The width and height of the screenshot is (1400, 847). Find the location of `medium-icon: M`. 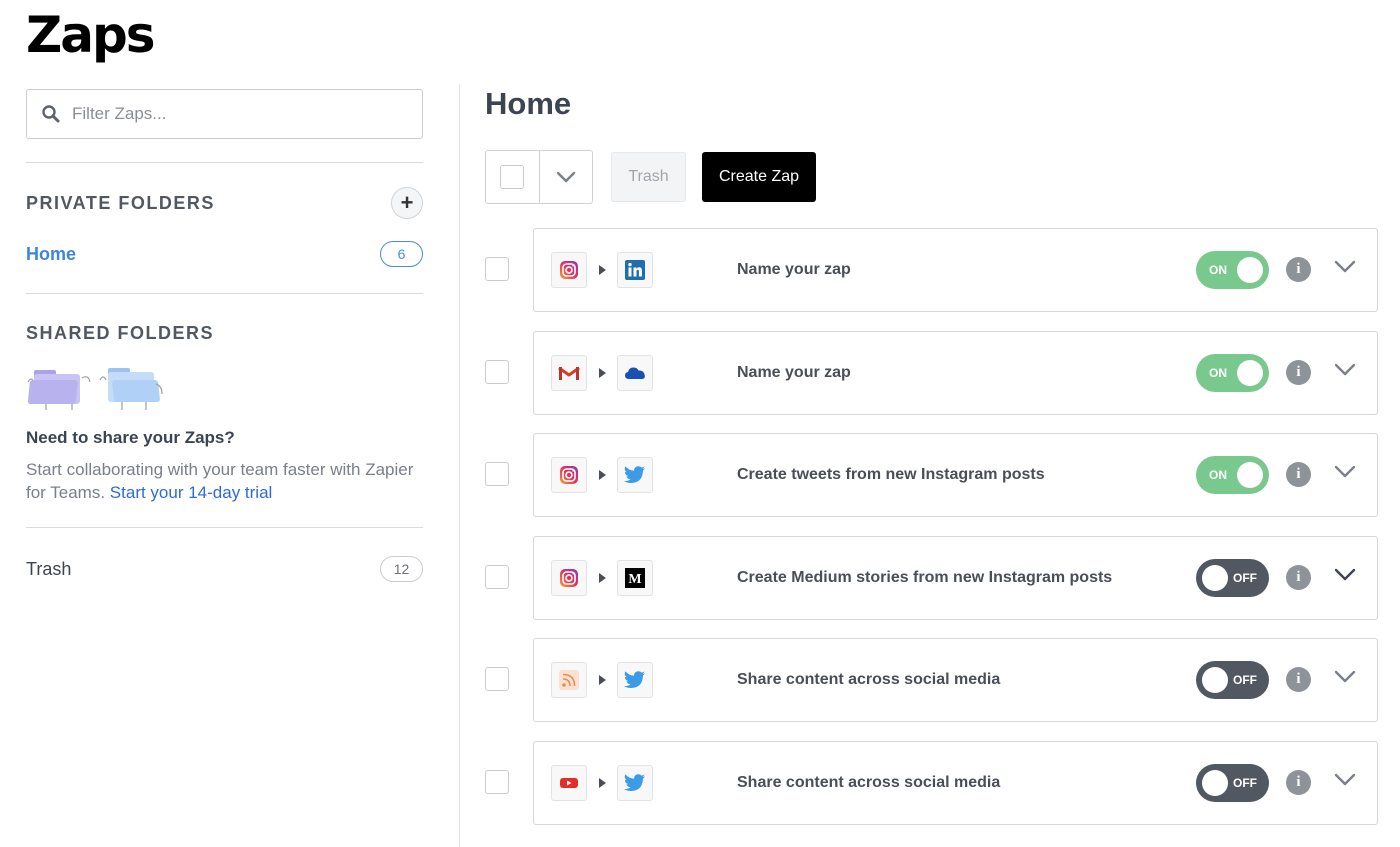

medium-icon: M is located at coordinates (635, 578).